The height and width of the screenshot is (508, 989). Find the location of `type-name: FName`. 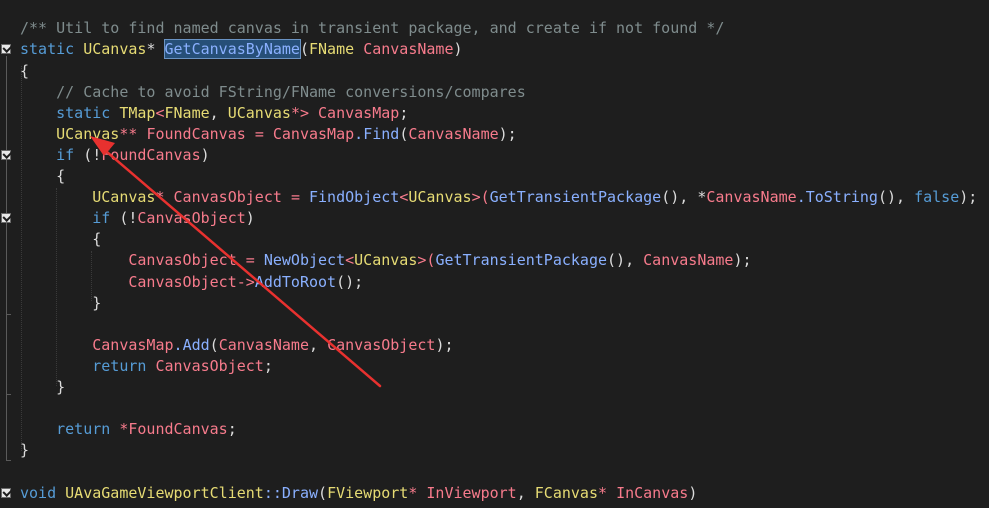

type-name: FName is located at coordinates (187, 113).